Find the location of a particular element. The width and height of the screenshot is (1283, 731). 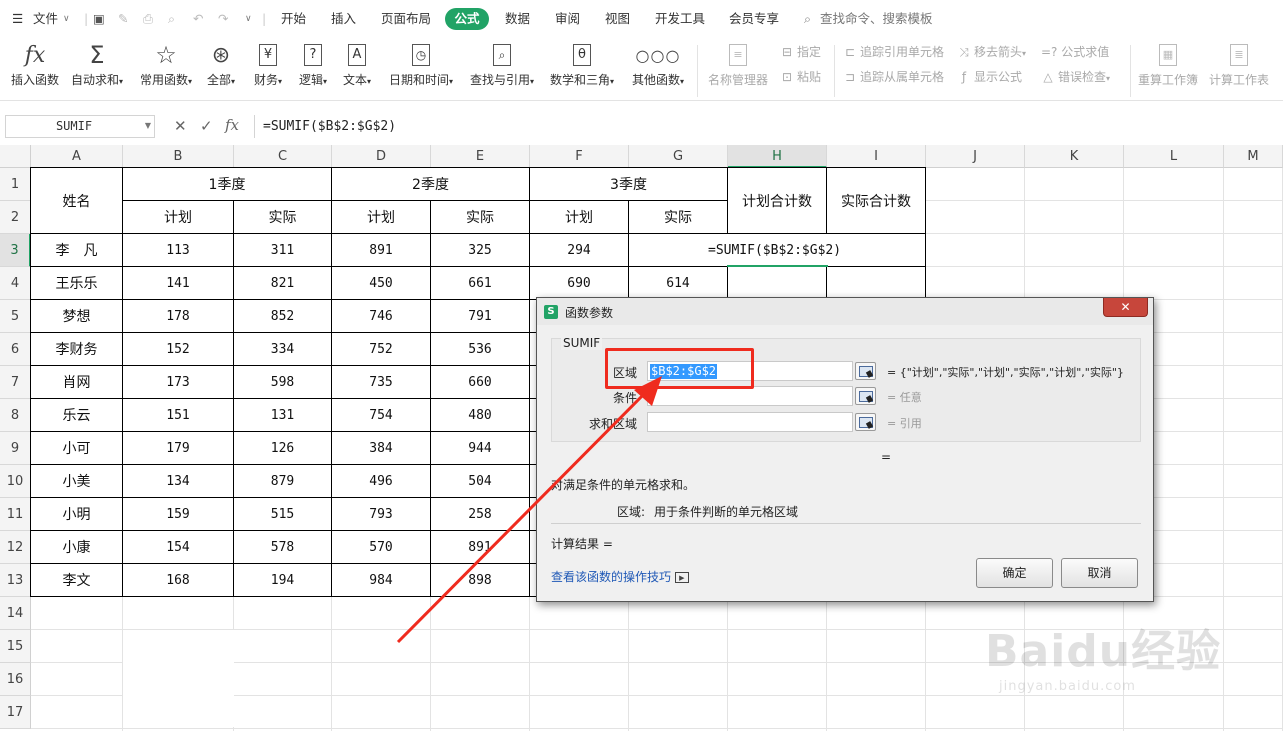

header-plan-1: 计划 is located at coordinates (178, 217).